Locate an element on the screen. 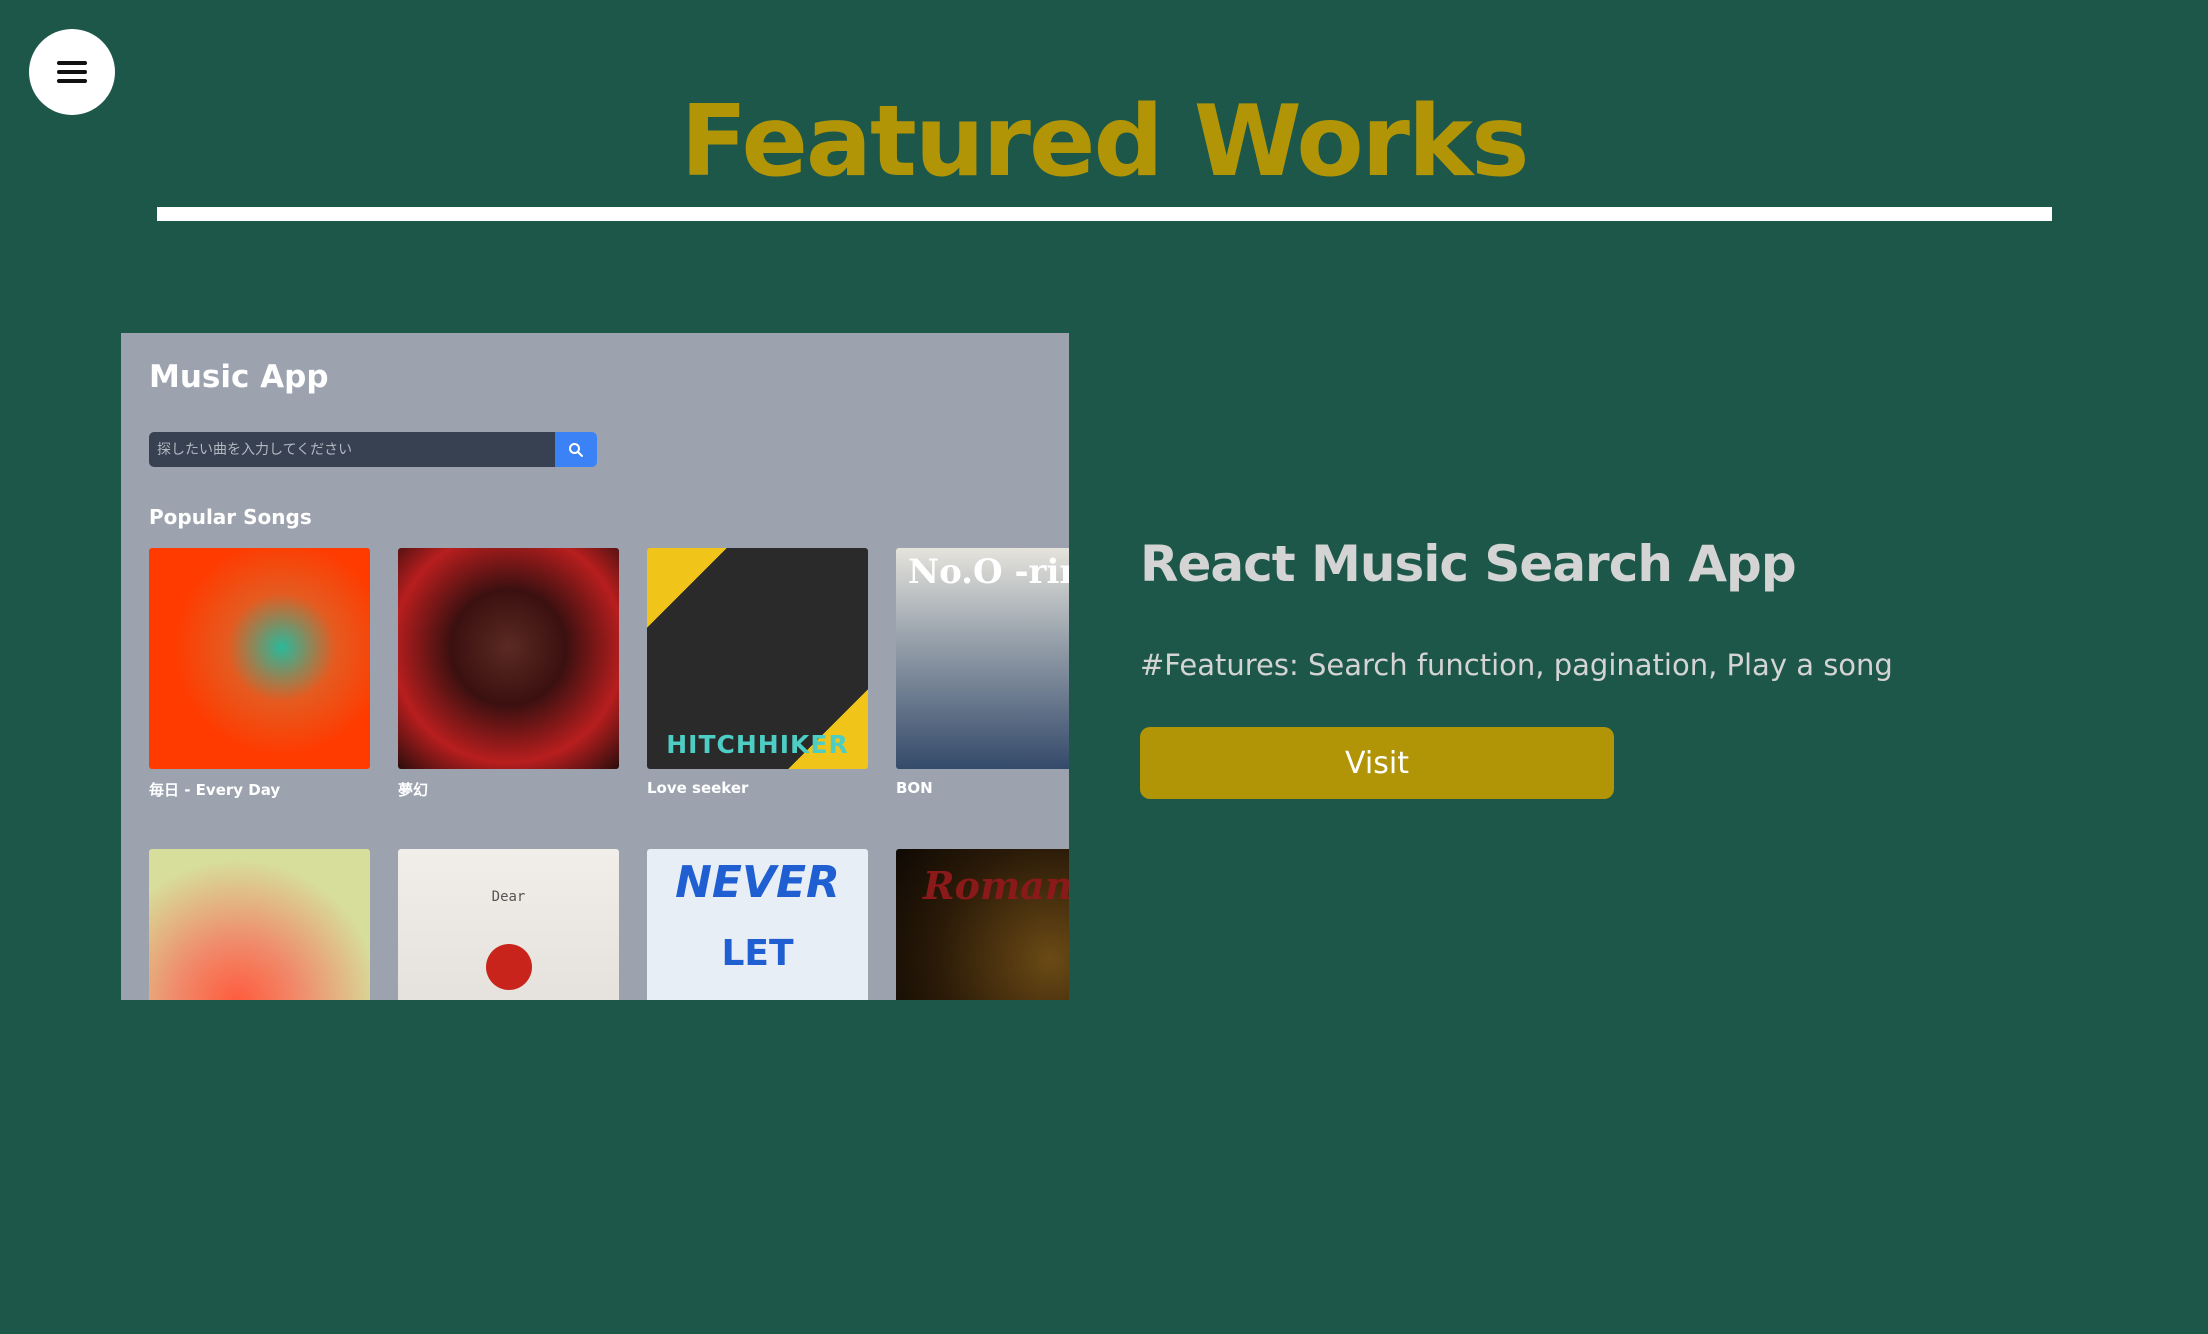  song-card: Dear is located at coordinates (508, 924).